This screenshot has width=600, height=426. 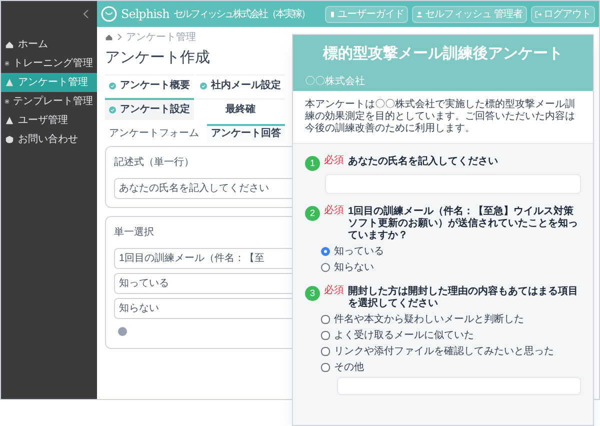 What do you see at coordinates (134, 233) in the screenshot?
I see `card-label: 単一選択` at bounding box center [134, 233].